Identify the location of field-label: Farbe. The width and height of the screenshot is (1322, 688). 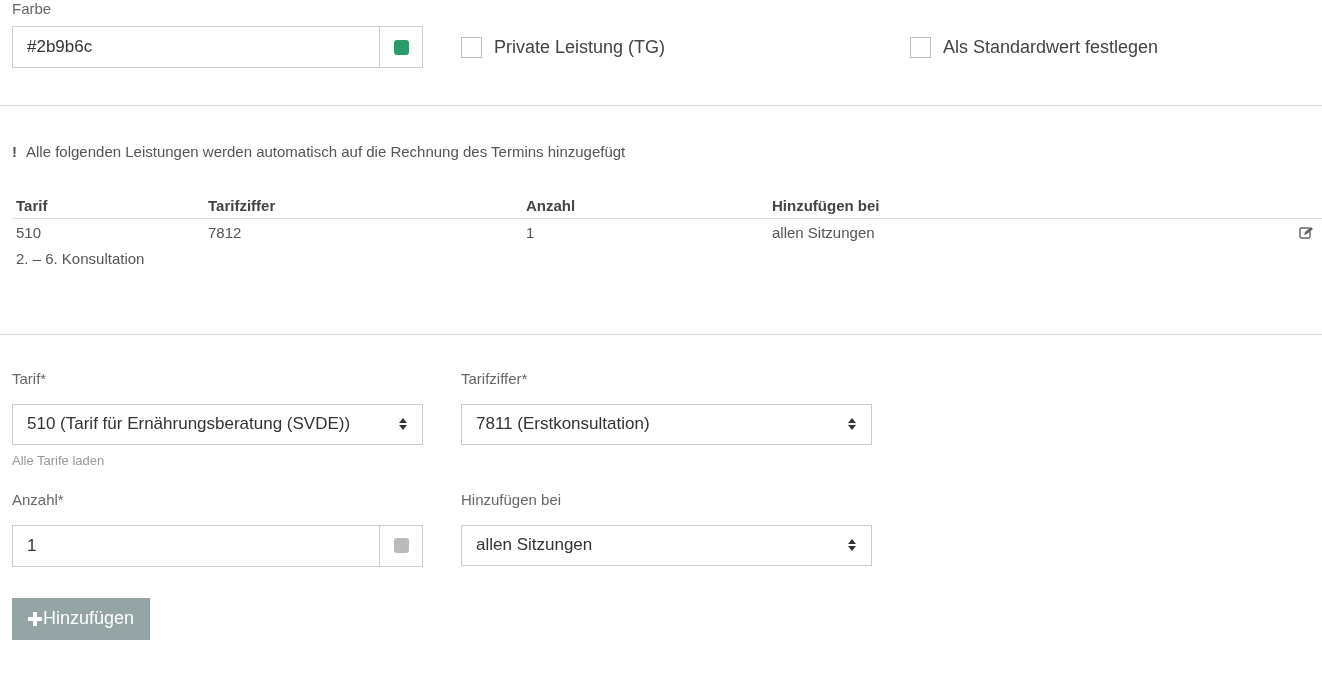
(32, 9).